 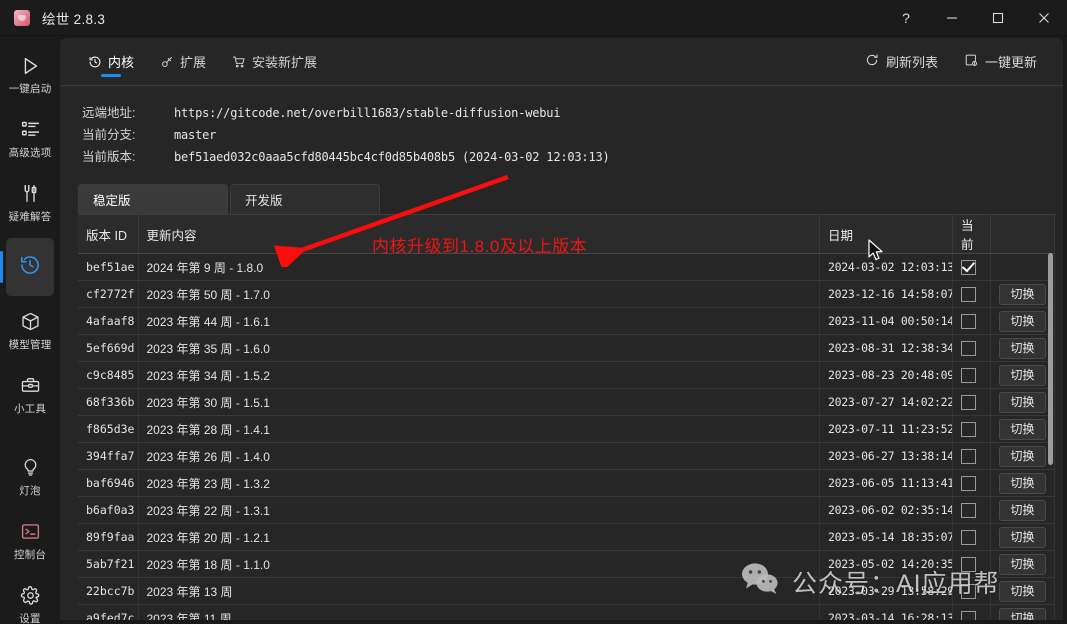 I want to click on subtab-dev: 开发版, so click(x=305, y=199).